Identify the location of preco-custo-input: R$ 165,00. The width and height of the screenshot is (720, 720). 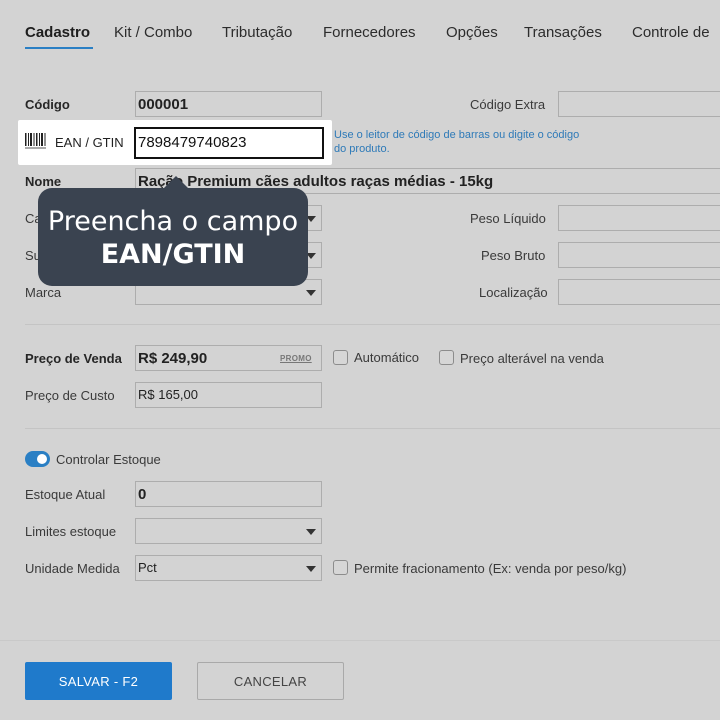
(228, 395).